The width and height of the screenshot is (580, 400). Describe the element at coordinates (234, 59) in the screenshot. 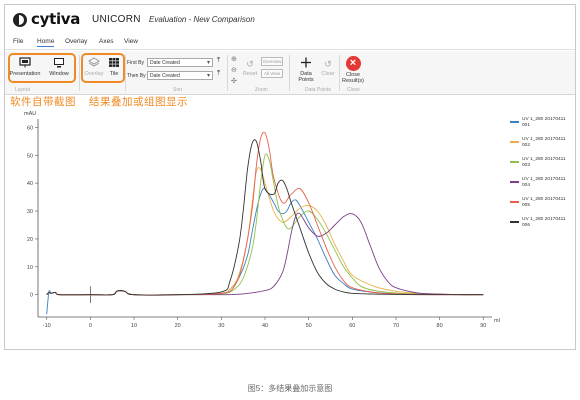

I see `zoom-in-icon: ⊕` at that location.